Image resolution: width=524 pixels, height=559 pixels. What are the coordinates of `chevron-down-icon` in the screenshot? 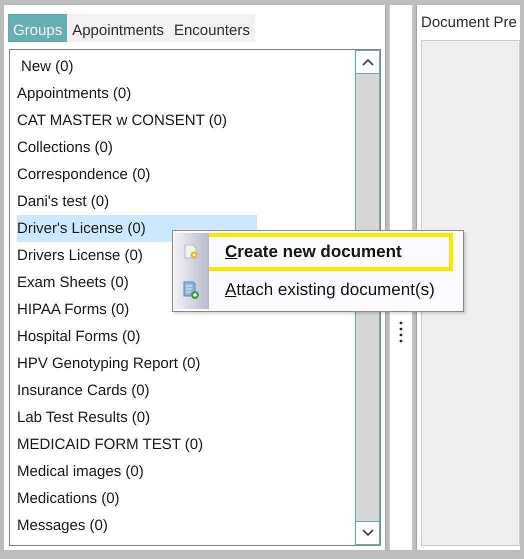 It's located at (368, 533).